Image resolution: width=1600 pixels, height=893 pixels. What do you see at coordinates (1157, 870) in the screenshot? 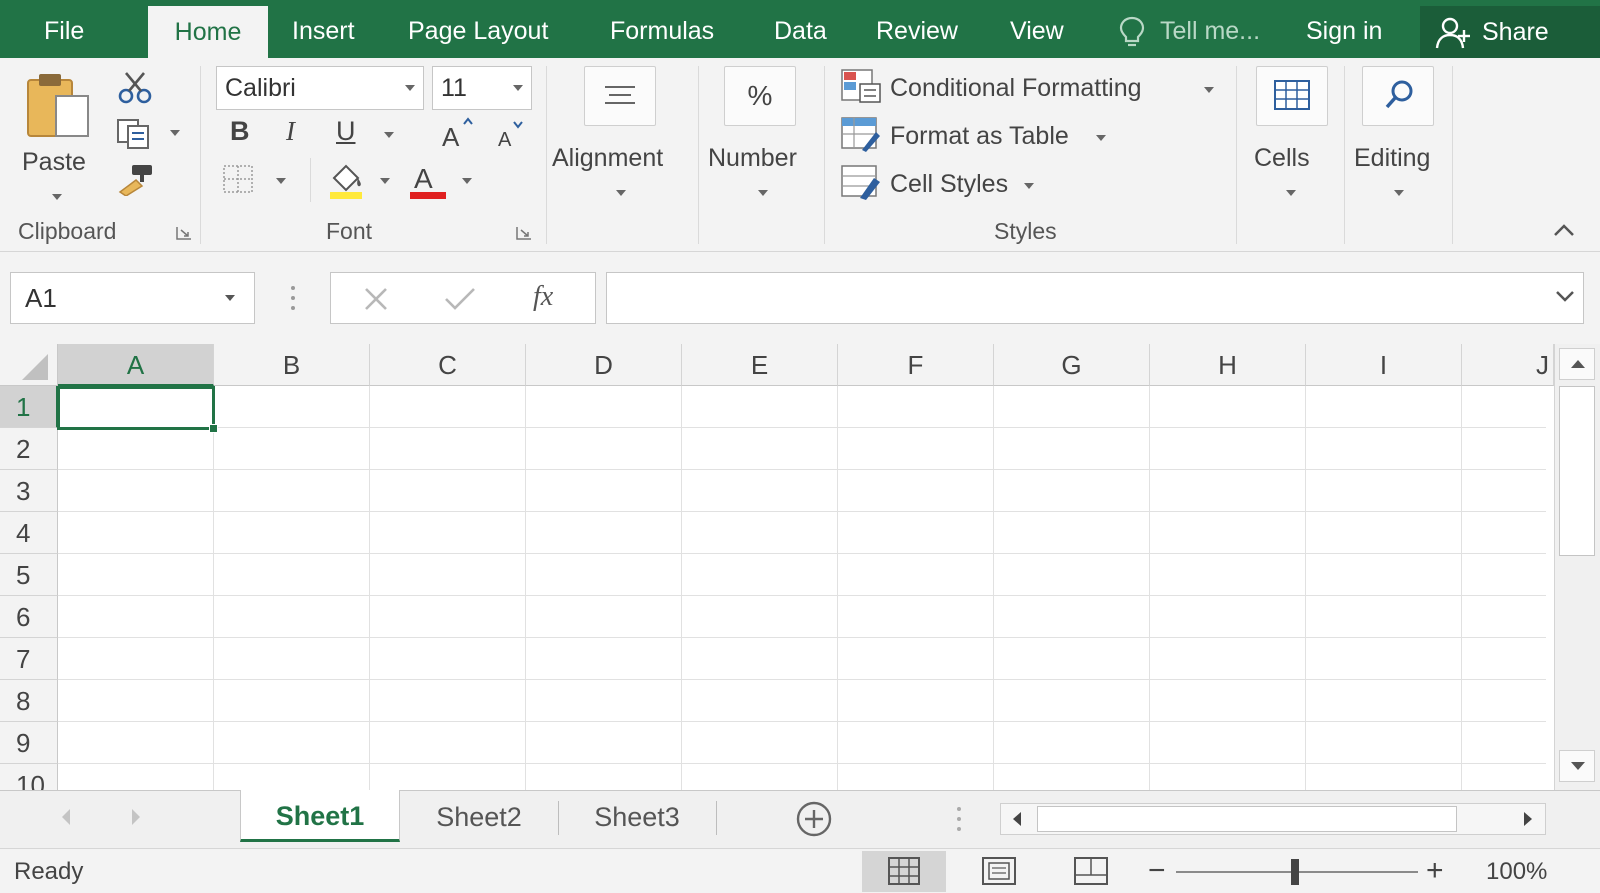
I see `zoom-out-button: −` at bounding box center [1157, 870].